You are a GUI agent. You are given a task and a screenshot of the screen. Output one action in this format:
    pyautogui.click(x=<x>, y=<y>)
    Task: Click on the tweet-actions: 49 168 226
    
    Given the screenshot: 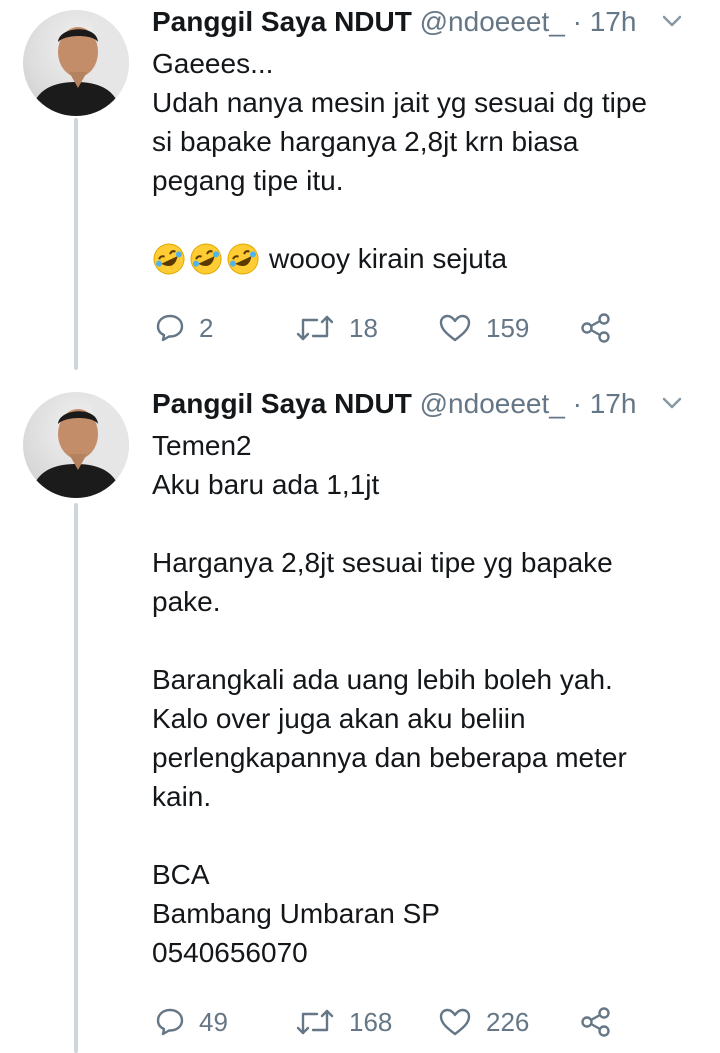 What is the action you would take?
    pyautogui.click(x=390, y=1022)
    